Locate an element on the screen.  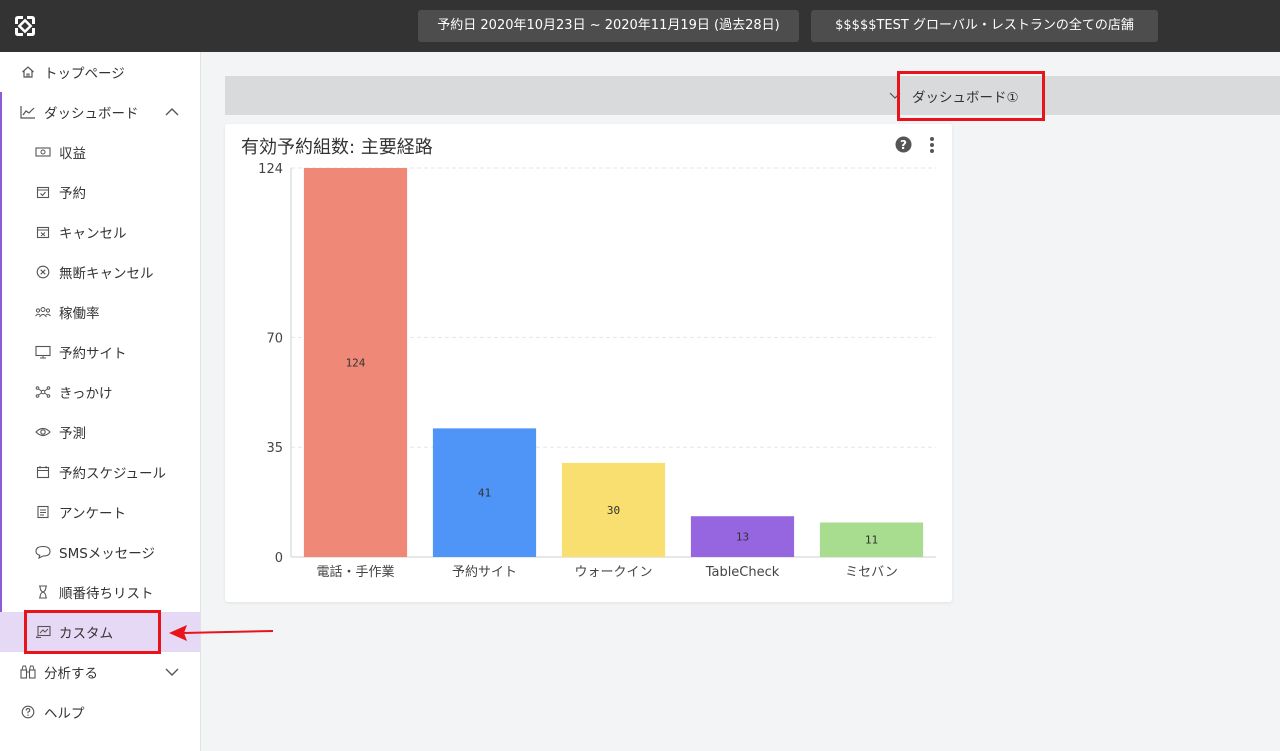
y-tick-label: 35 is located at coordinates (274, 448).